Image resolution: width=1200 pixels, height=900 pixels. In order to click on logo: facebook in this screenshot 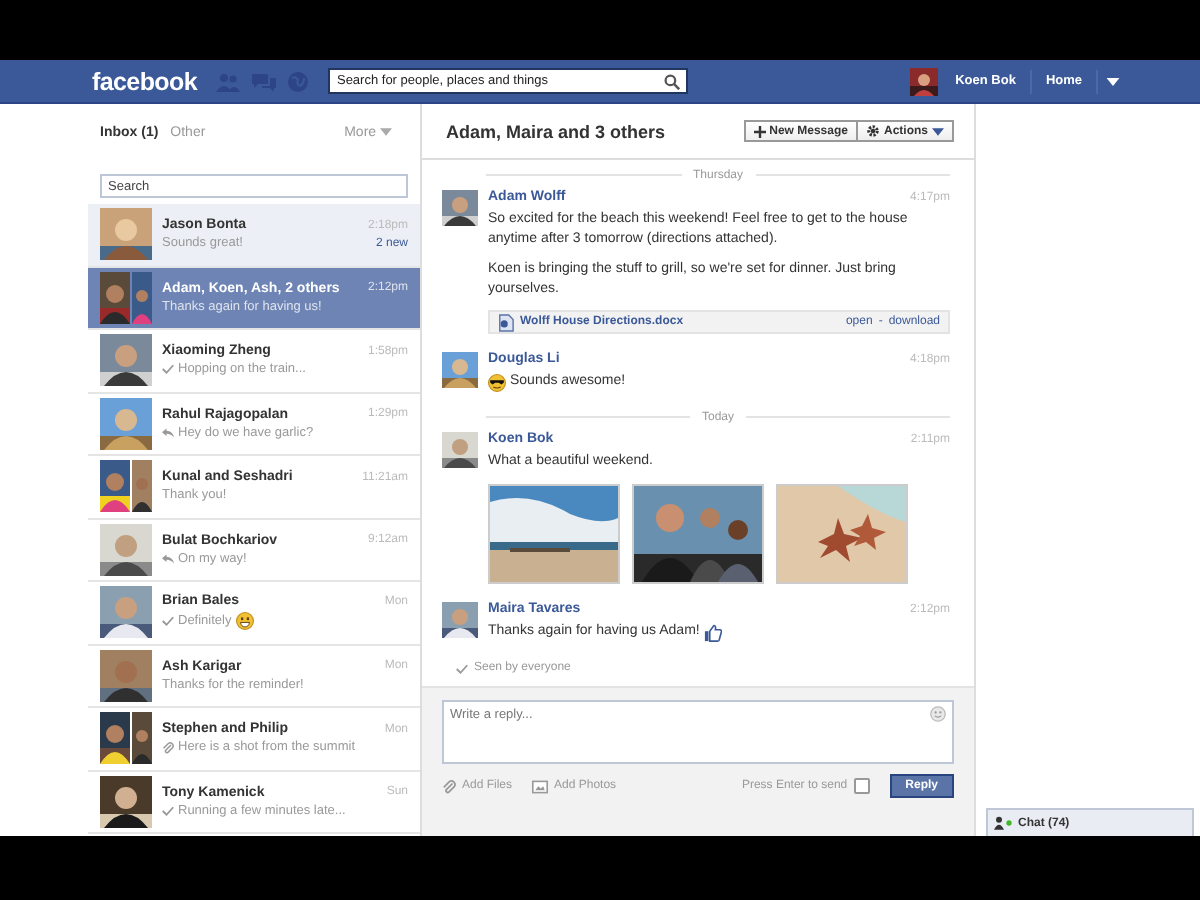, I will do `click(144, 81)`.